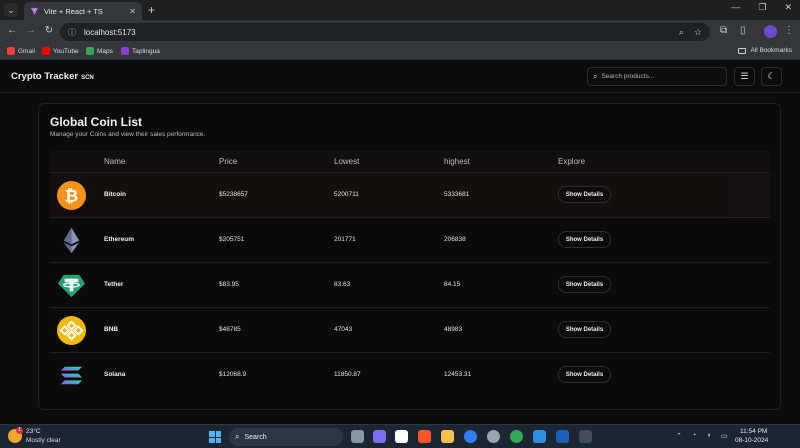  Describe the element at coordinates (71, 375) in the screenshot. I see `solana-icon` at that location.